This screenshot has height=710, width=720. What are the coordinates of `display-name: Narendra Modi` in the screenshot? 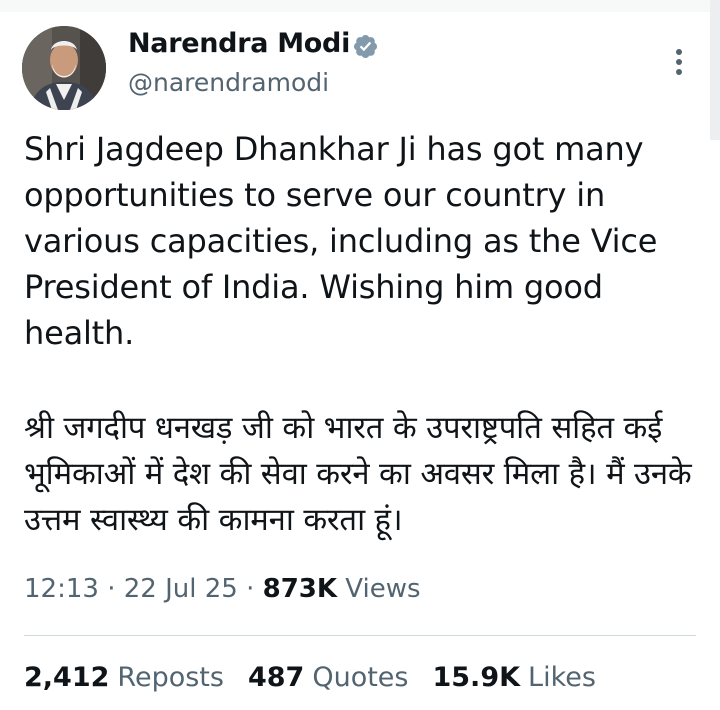 It's located at (239, 43).